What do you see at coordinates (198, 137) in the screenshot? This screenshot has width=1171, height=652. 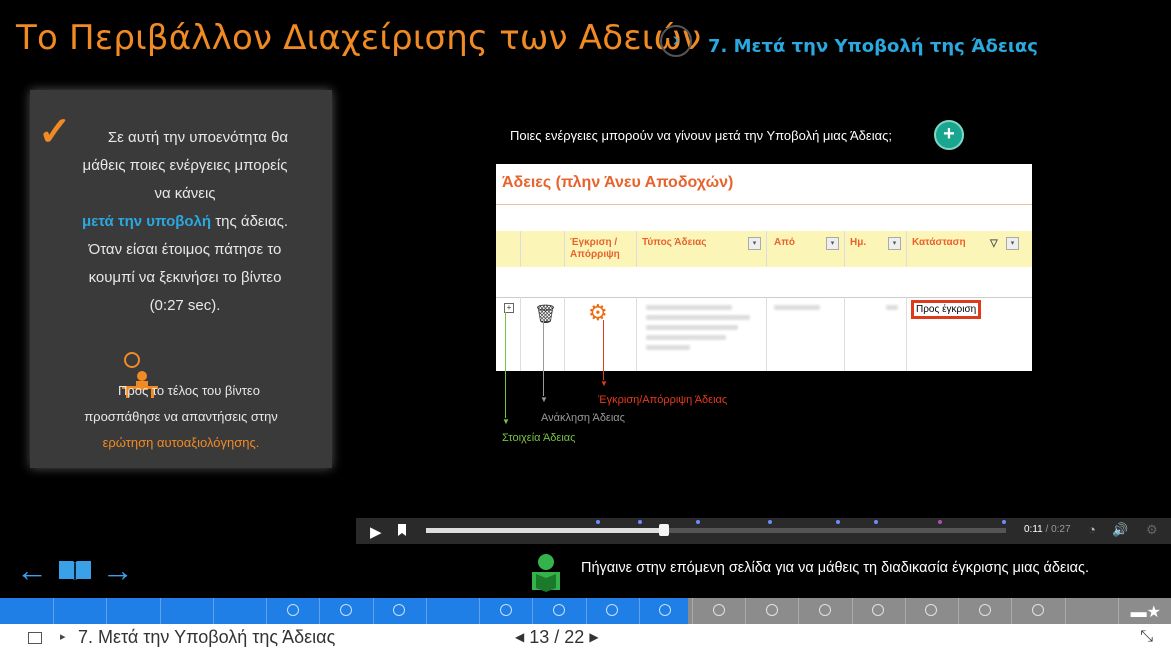 I see `intro-line: Σε αυτή την υποενότητα θα` at bounding box center [198, 137].